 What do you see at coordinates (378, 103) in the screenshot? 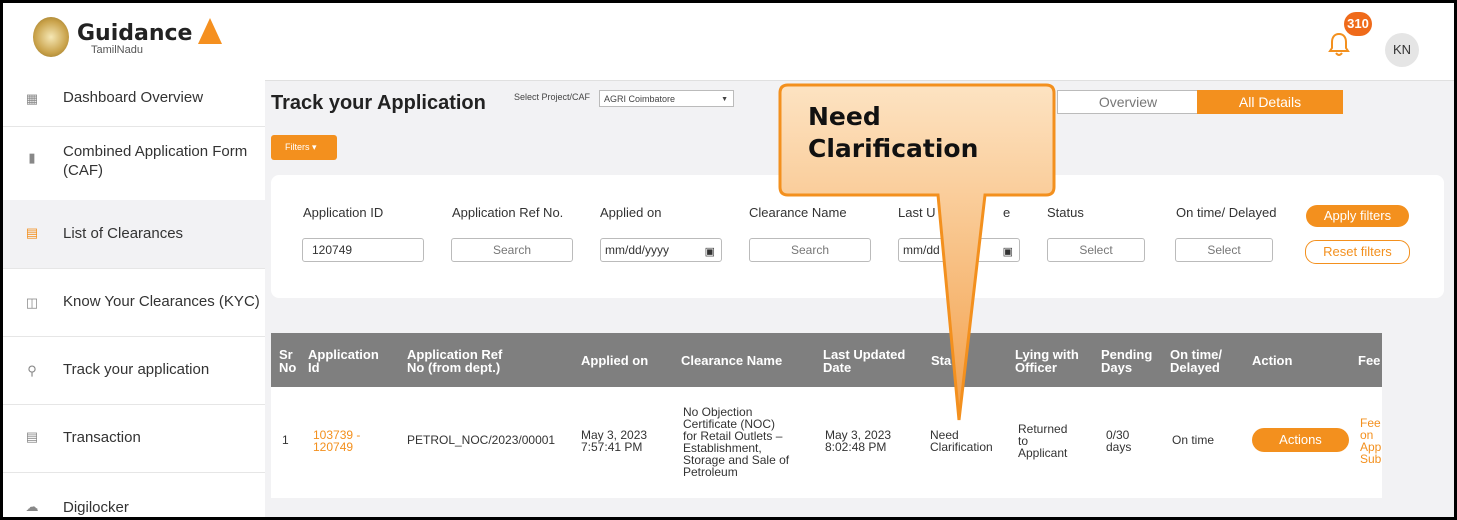
I see `page-title: Track your Application` at bounding box center [378, 103].